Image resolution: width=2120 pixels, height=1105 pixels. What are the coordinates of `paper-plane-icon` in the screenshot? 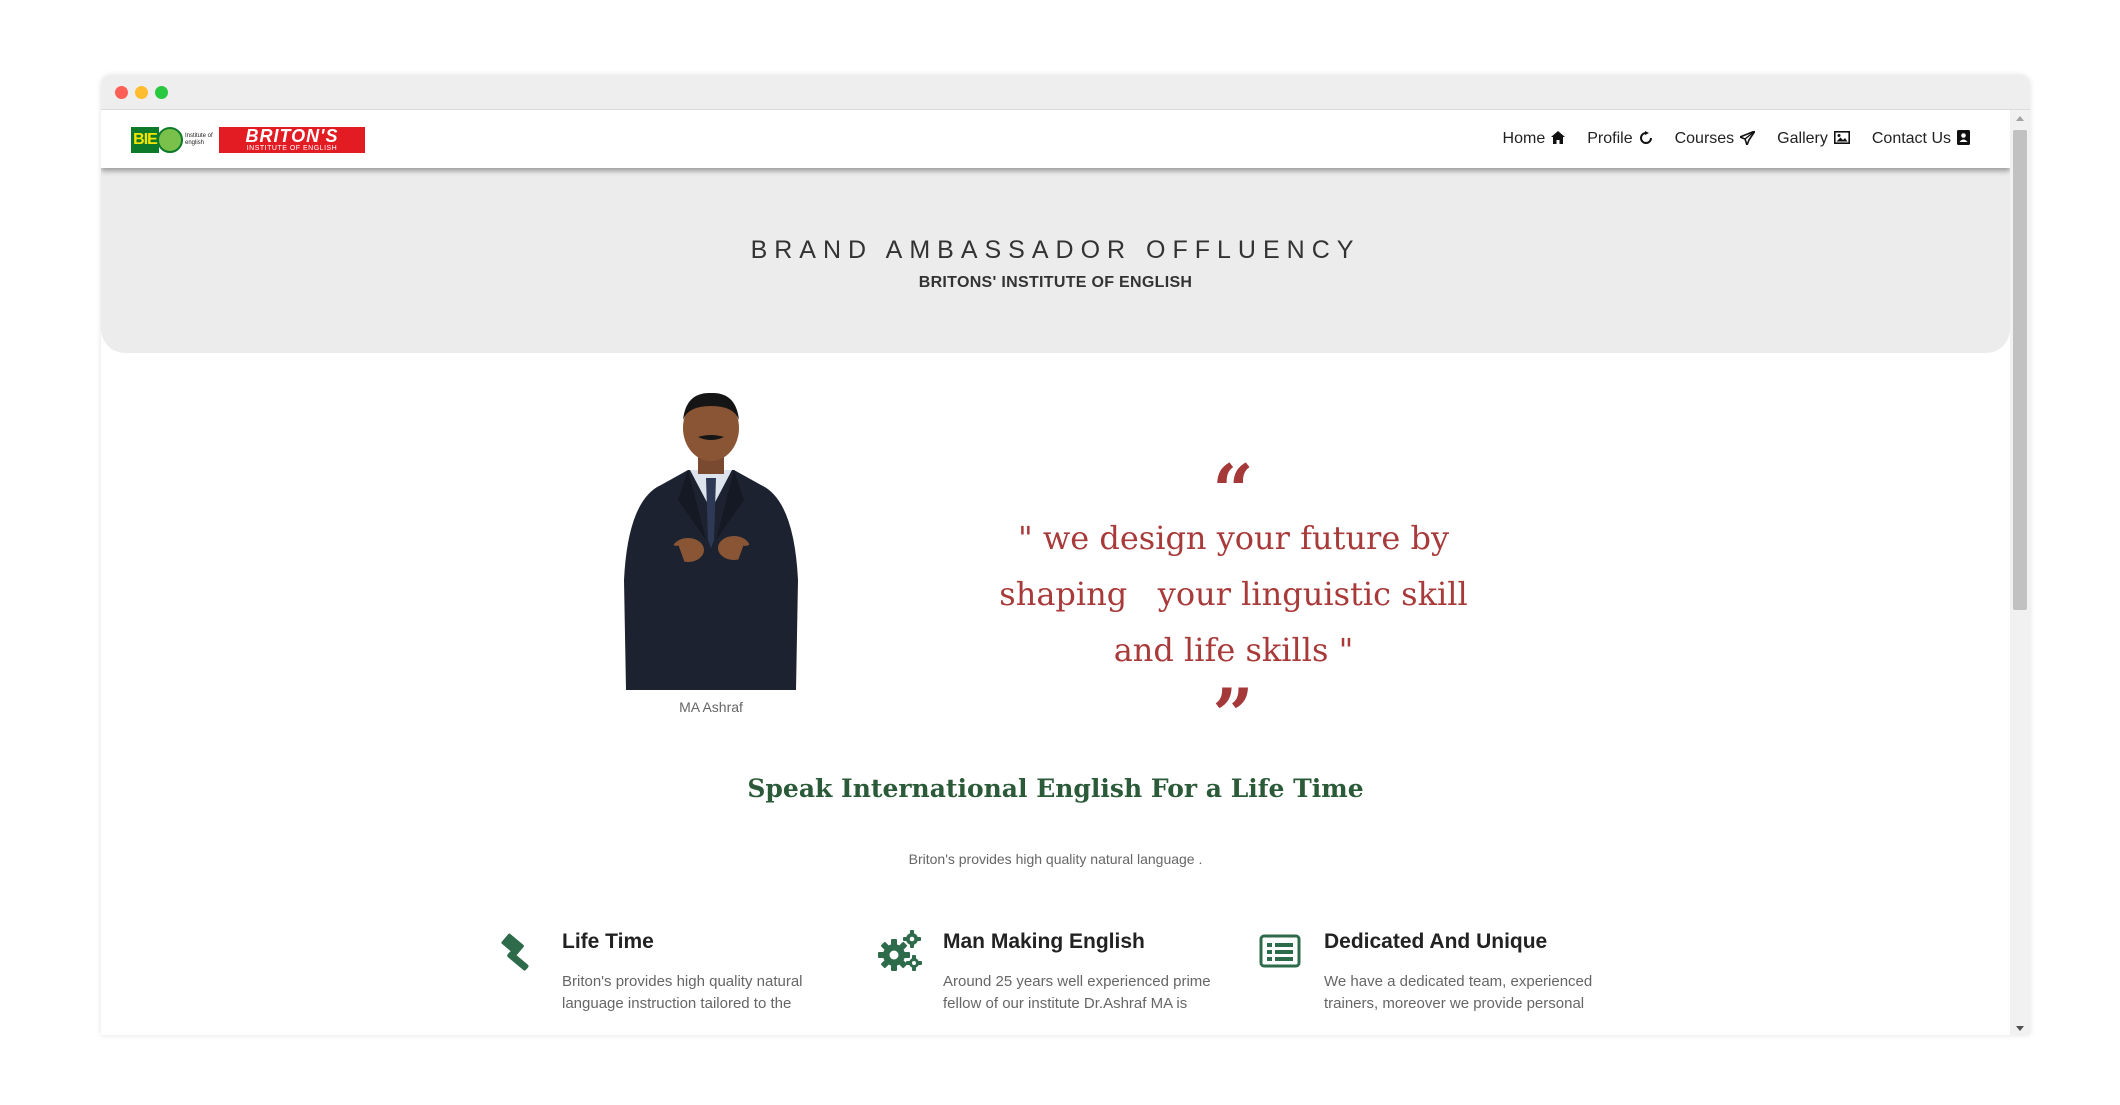 It's located at (1747, 138).